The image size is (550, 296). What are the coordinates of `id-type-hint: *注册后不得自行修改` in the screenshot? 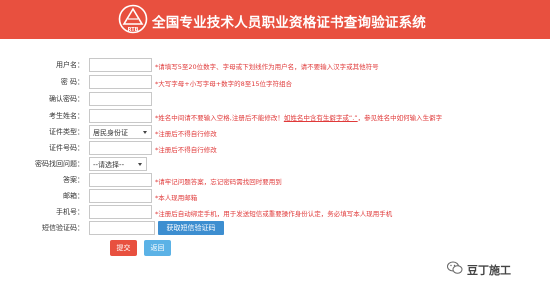 It's located at (186, 134).